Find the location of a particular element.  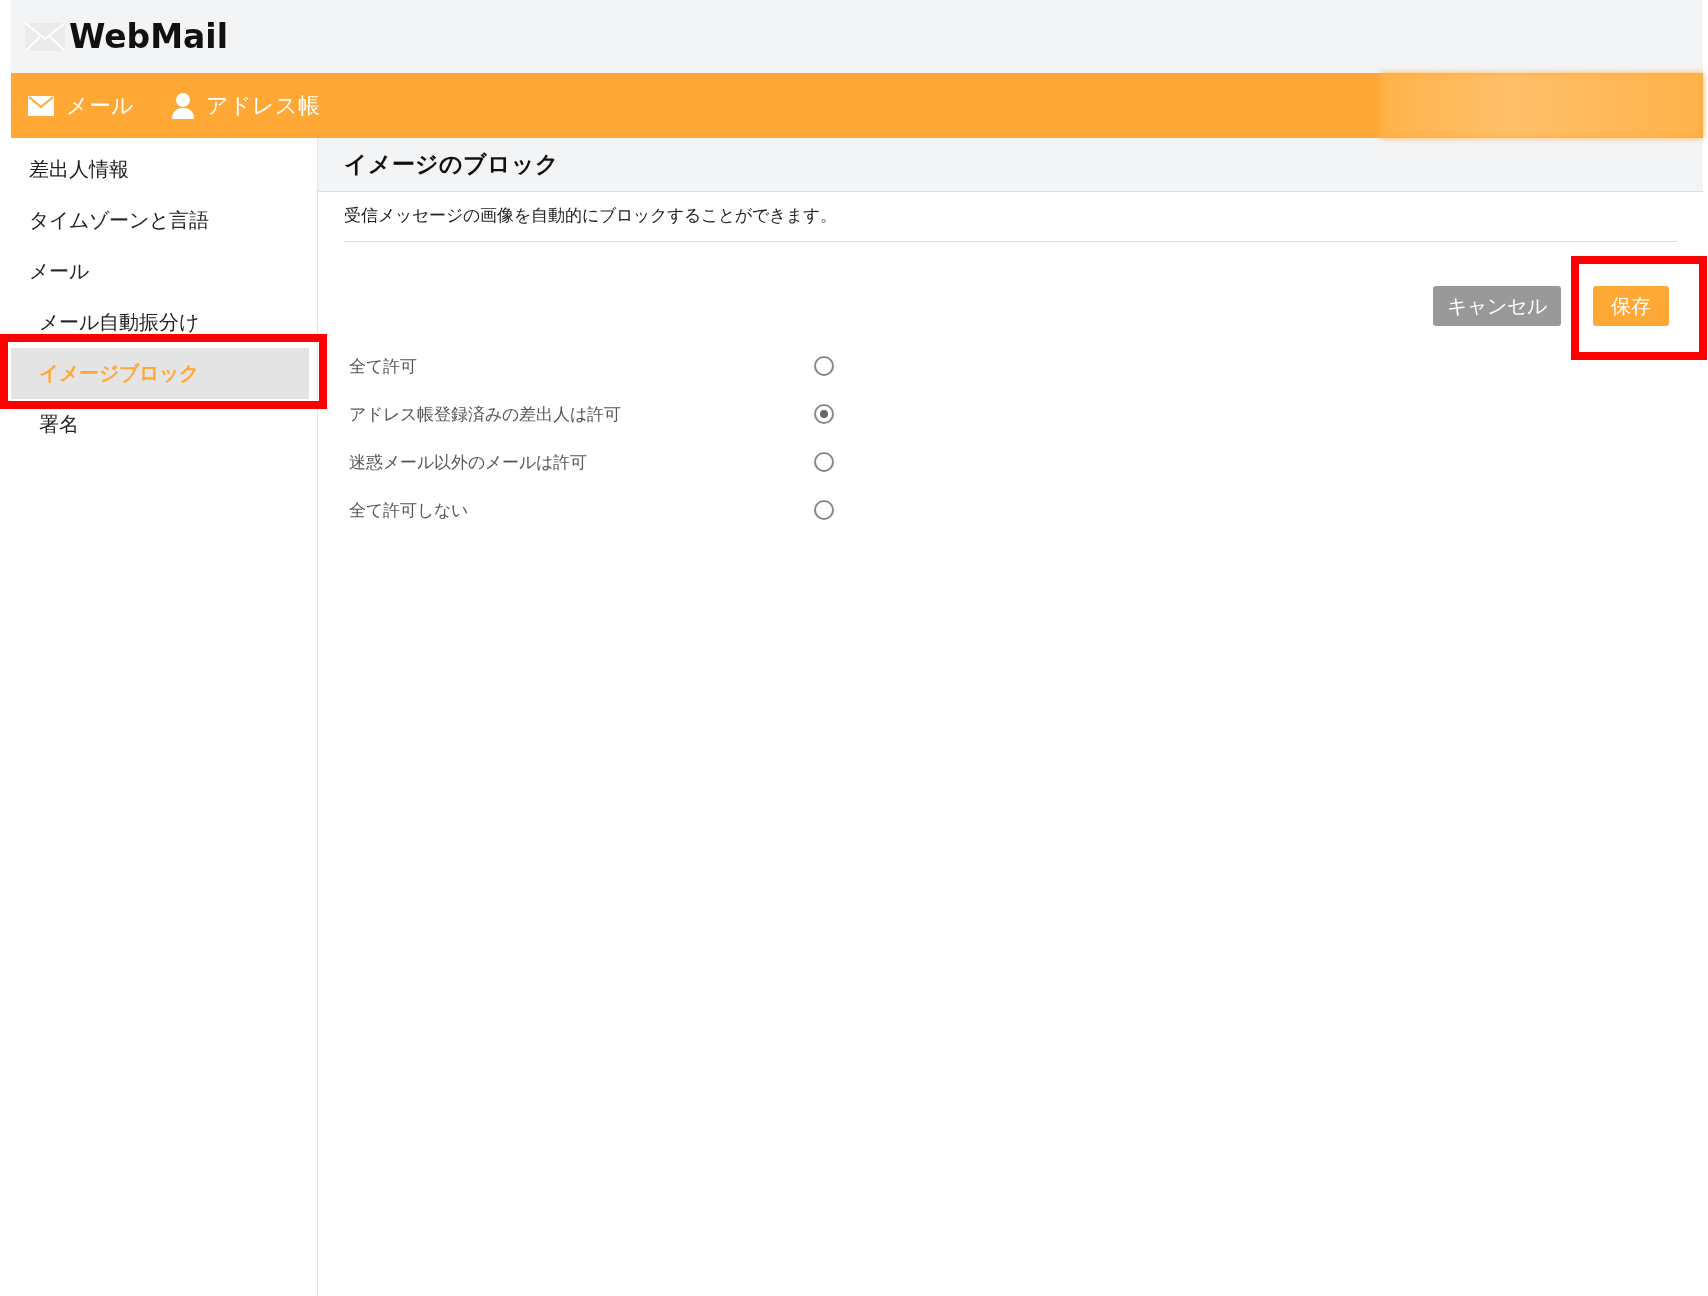

option-label: アドレス帳登録済みの差出人は許可 is located at coordinates (485, 414).